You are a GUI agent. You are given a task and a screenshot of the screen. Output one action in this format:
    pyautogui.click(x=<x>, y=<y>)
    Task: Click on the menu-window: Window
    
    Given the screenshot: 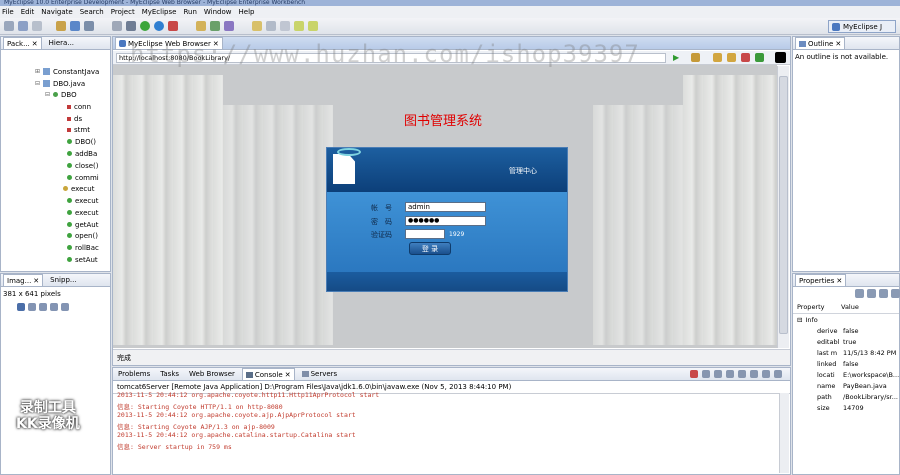 What is the action you would take?
    pyautogui.click(x=218, y=12)
    